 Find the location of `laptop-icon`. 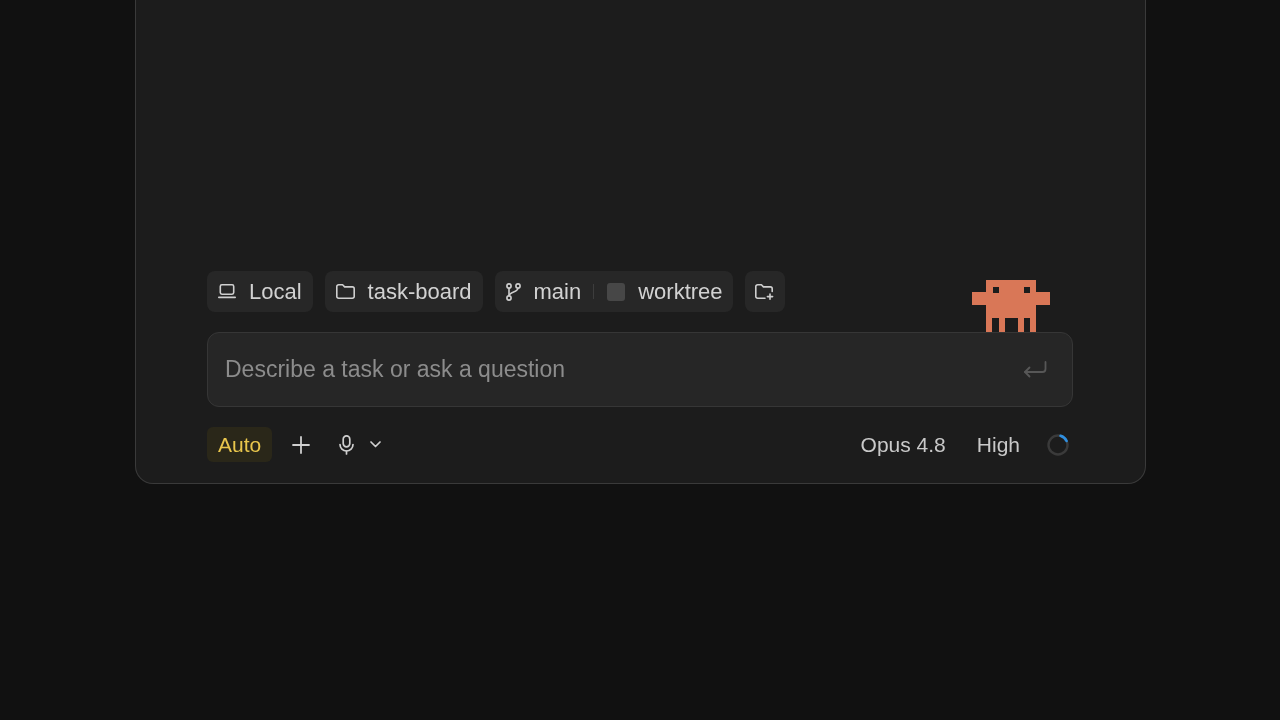

laptop-icon is located at coordinates (227, 291).